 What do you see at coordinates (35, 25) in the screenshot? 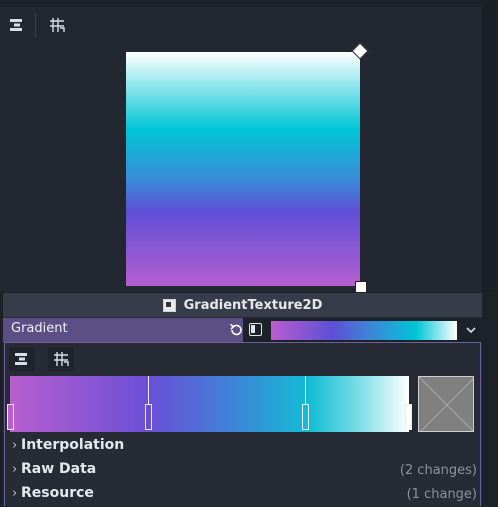
I see `toolbar-separator` at bounding box center [35, 25].